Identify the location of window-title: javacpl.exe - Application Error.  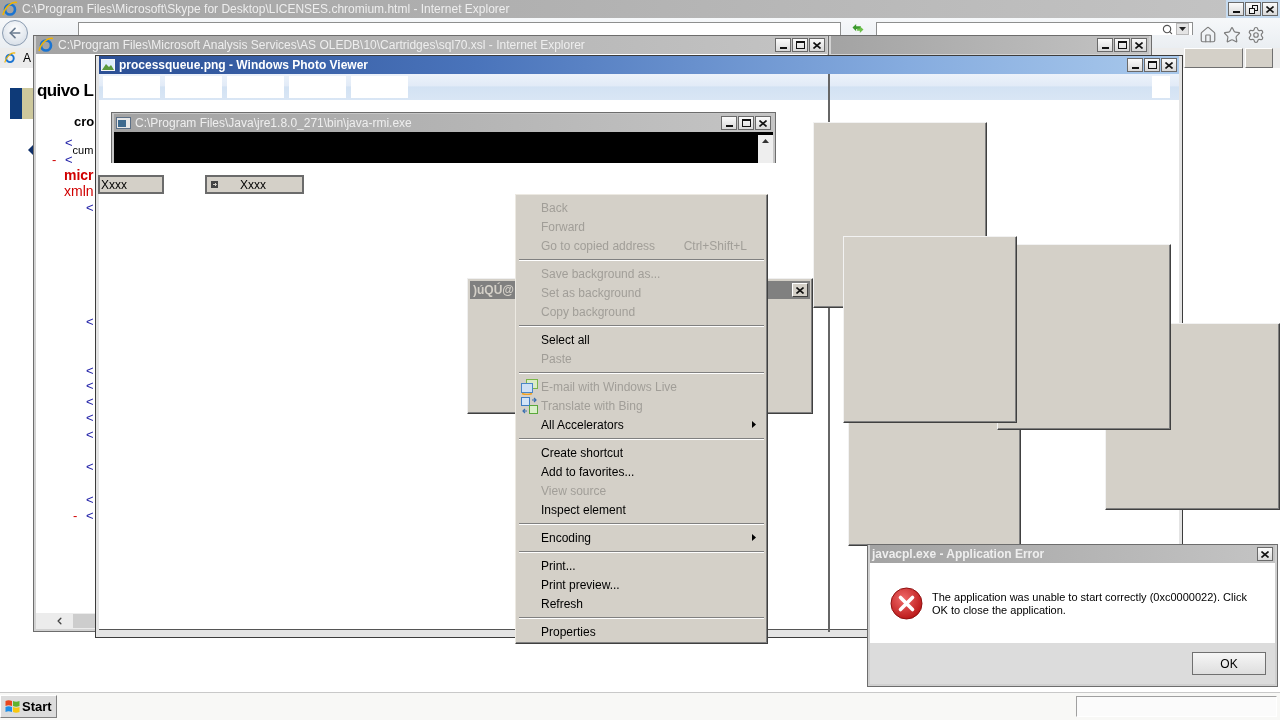
(958, 554).